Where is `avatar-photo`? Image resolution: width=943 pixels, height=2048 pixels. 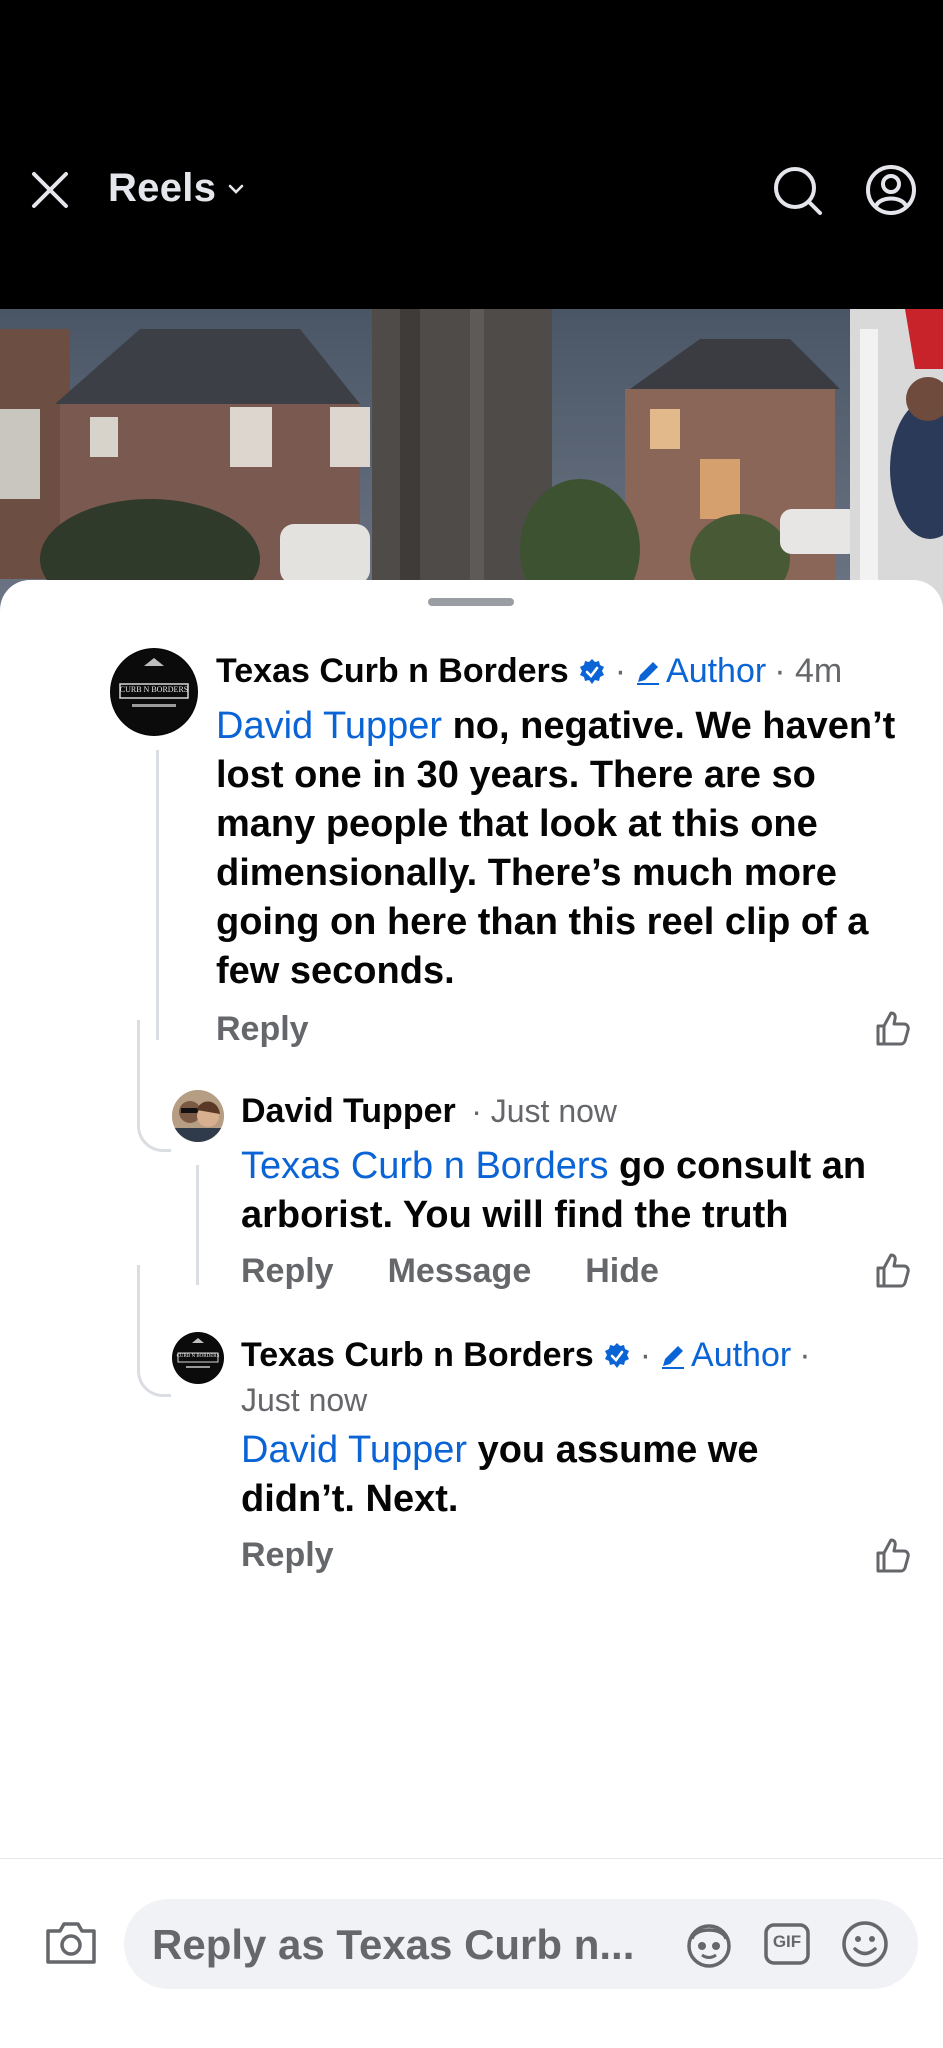
avatar-photo is located at coordinates (198, 1116).